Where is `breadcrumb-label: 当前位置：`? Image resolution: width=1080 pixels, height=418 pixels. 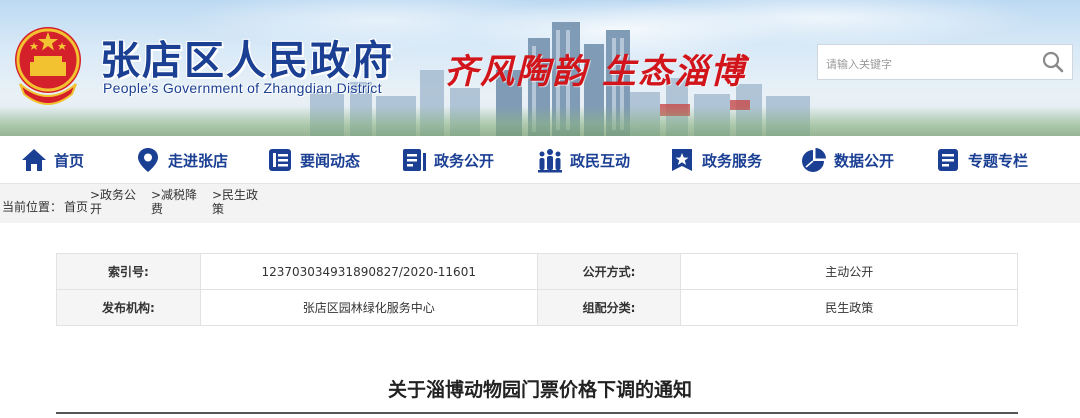
breadcrumb-label: 当前位置： is located at coordinates (32, 207).